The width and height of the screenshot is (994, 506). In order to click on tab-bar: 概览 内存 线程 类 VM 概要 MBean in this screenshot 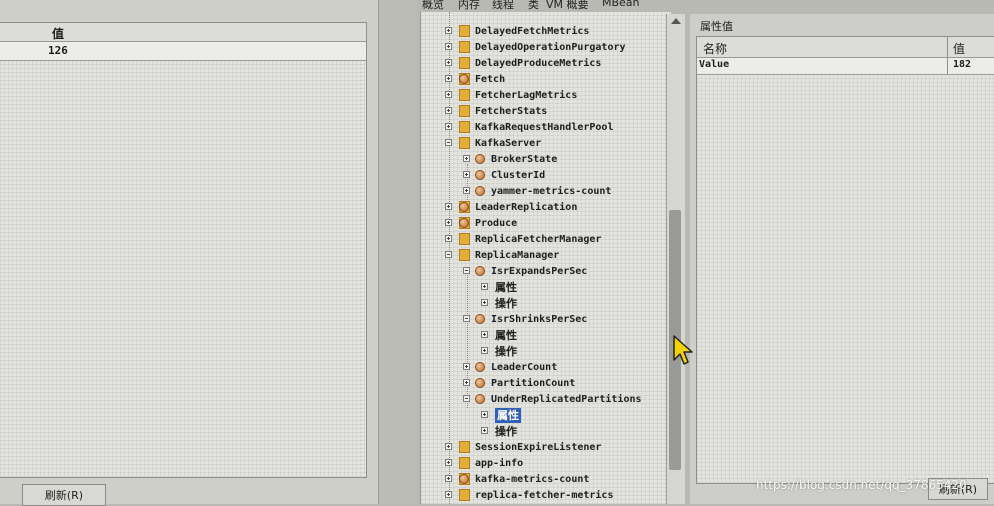, I will do `click(707, 6)`.